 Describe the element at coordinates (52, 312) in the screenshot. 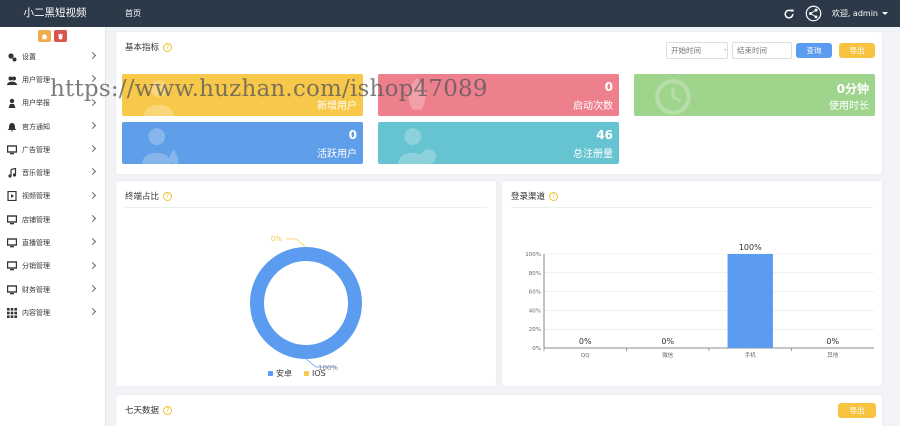

I see `sidebar-item-11: 内容管理` at that location.